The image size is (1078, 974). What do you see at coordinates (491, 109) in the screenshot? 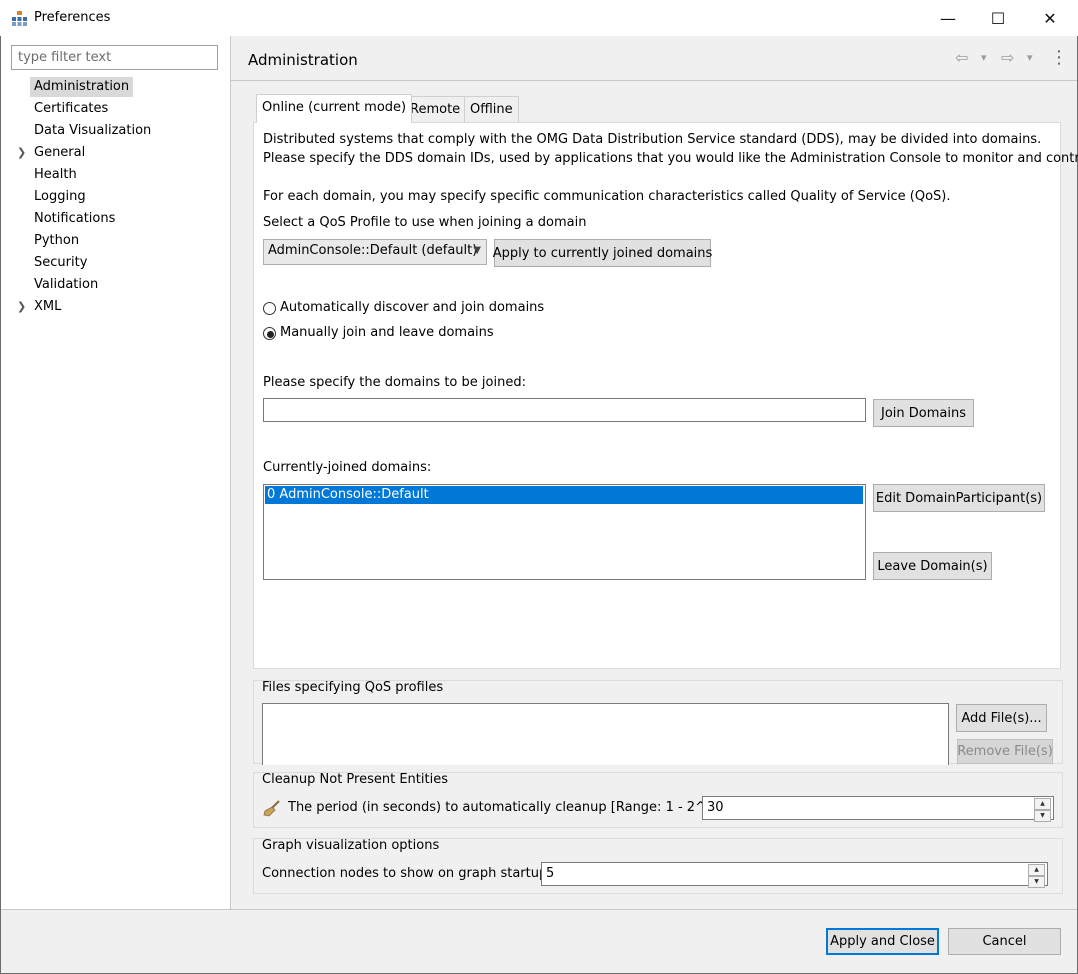
I see `tab-offline: Offline` at bounding box center [491, 109].